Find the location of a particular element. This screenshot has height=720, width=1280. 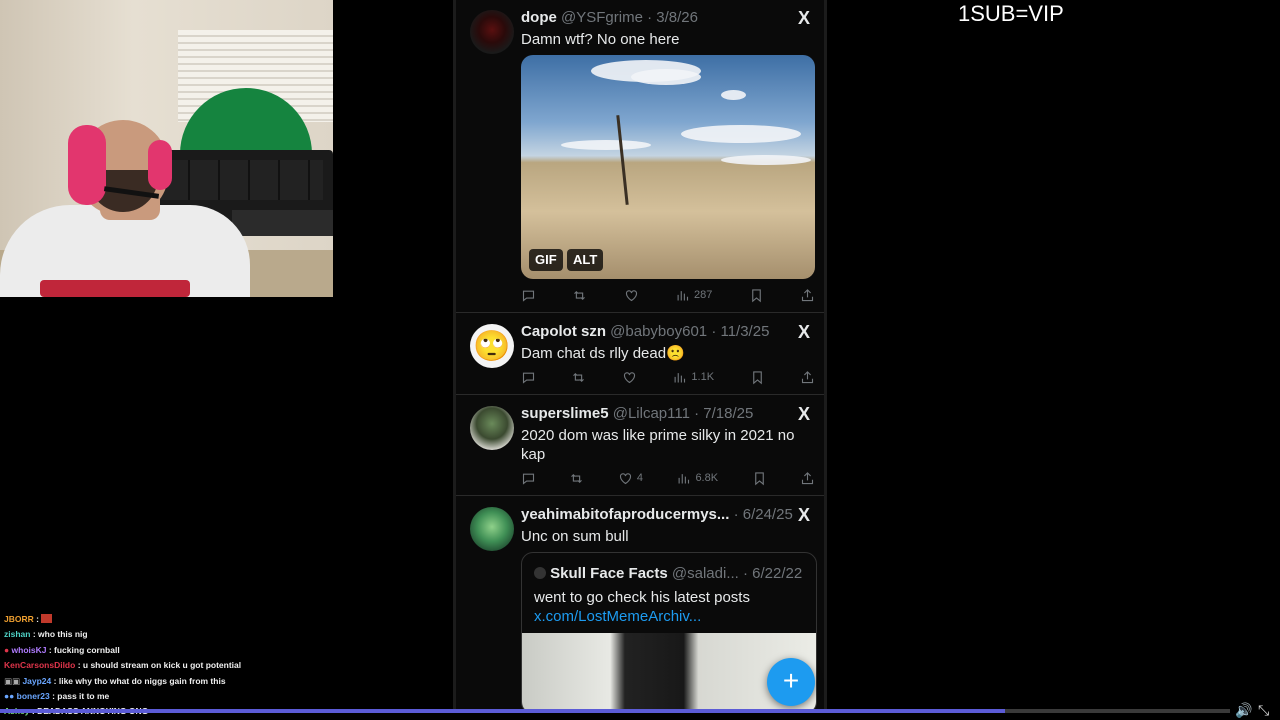

chat-text: : pass it to me is located at coordinates (81, 696).